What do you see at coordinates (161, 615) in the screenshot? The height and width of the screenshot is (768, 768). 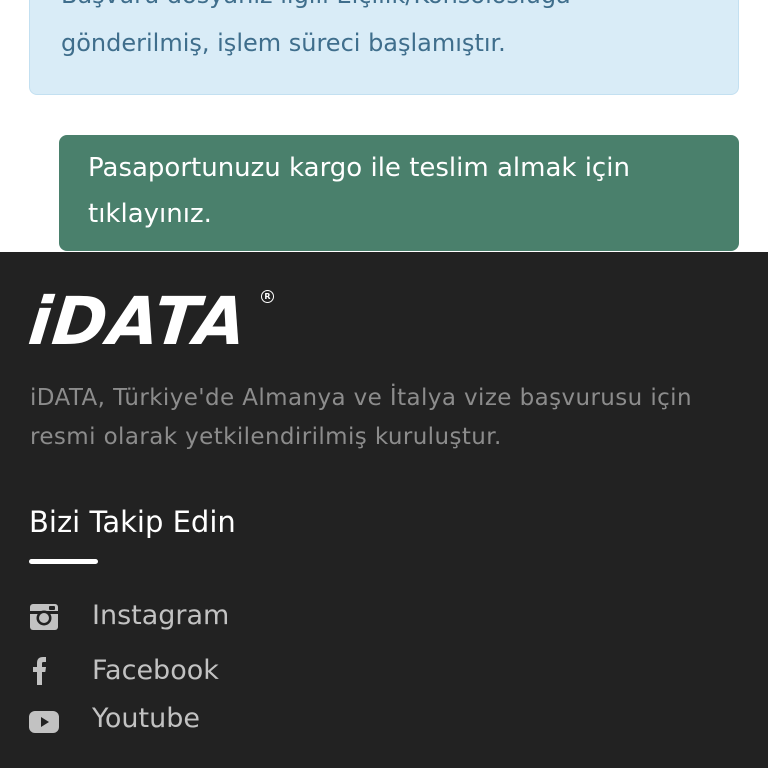 I see `instagram-label: Instagram` at bounding box center [161, 615].